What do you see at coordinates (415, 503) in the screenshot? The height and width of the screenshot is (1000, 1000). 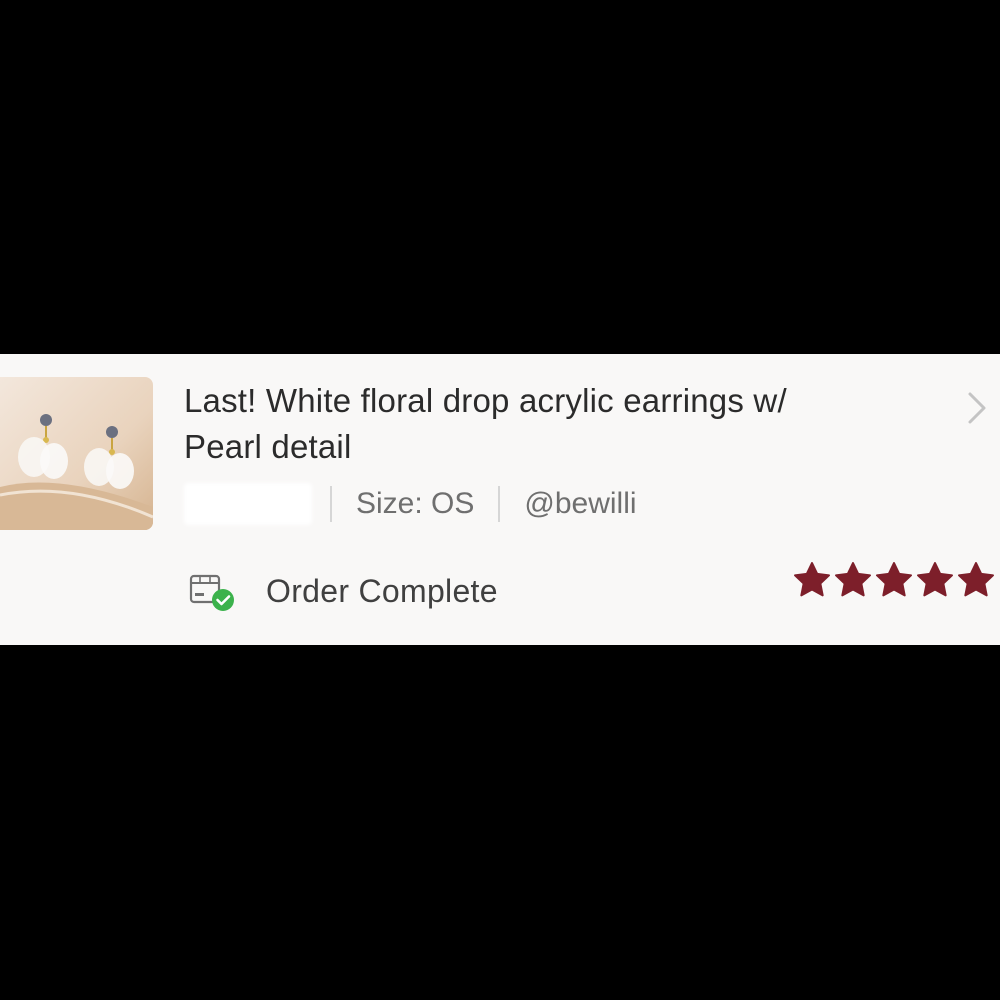 I see `size-label: Size: OS` at bounding box center [415, 503].